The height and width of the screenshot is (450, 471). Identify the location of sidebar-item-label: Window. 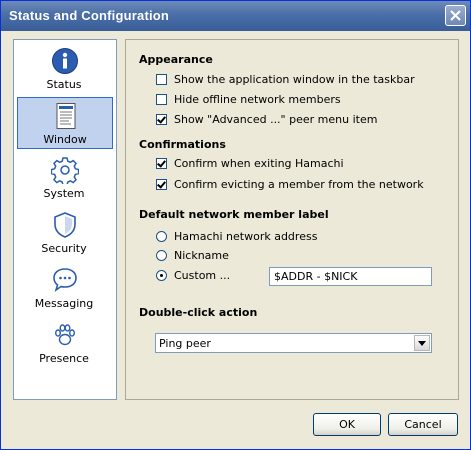
(65, 139).